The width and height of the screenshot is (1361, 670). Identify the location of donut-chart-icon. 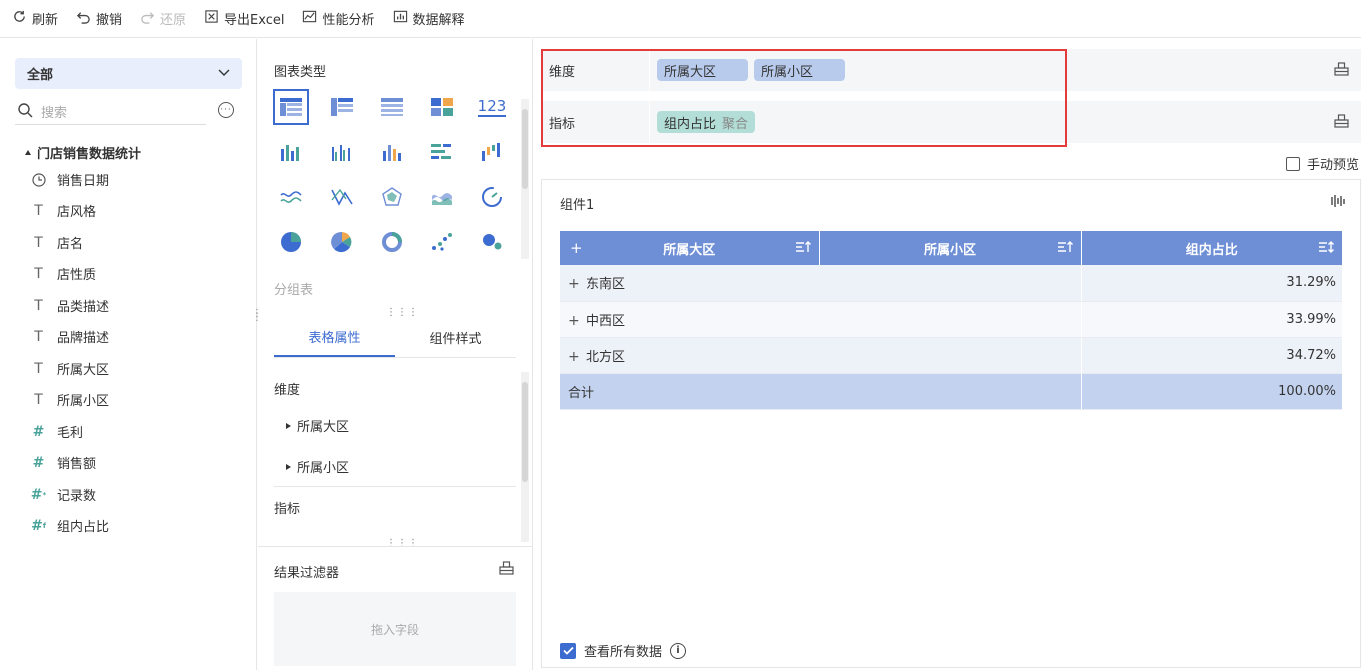
(392, 242).